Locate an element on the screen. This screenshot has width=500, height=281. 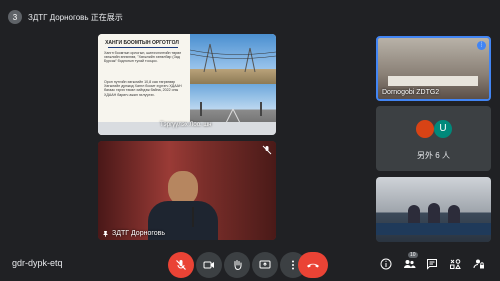
participant-name-label: Dornogobi ZDTG2 is located at coordinates (411, 92).